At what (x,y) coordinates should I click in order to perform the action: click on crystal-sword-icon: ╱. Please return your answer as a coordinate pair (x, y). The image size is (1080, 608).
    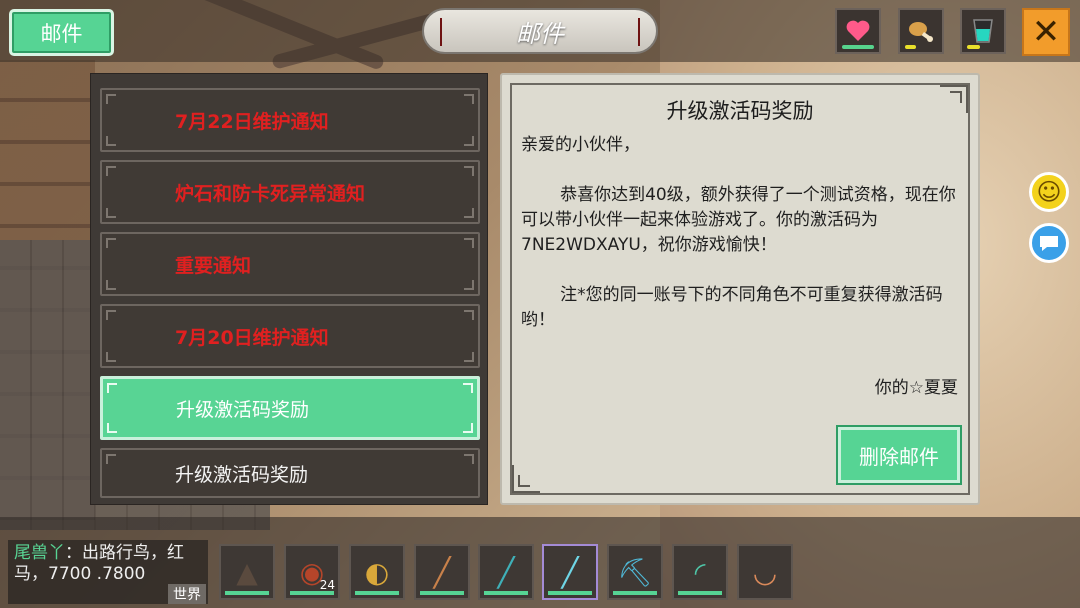
    Looking at the image, I should click on (570, 572).